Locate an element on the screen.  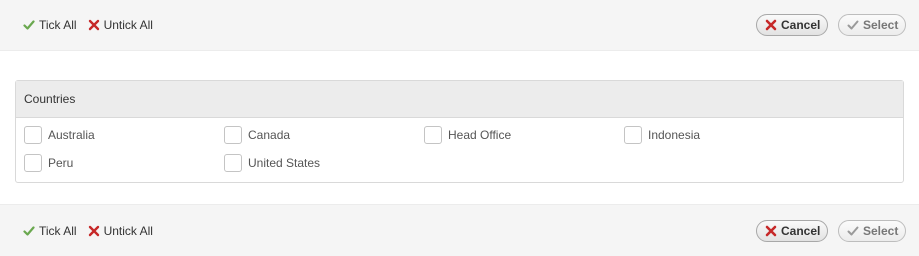
option-label: Canada is located at coordinates (269, 135).